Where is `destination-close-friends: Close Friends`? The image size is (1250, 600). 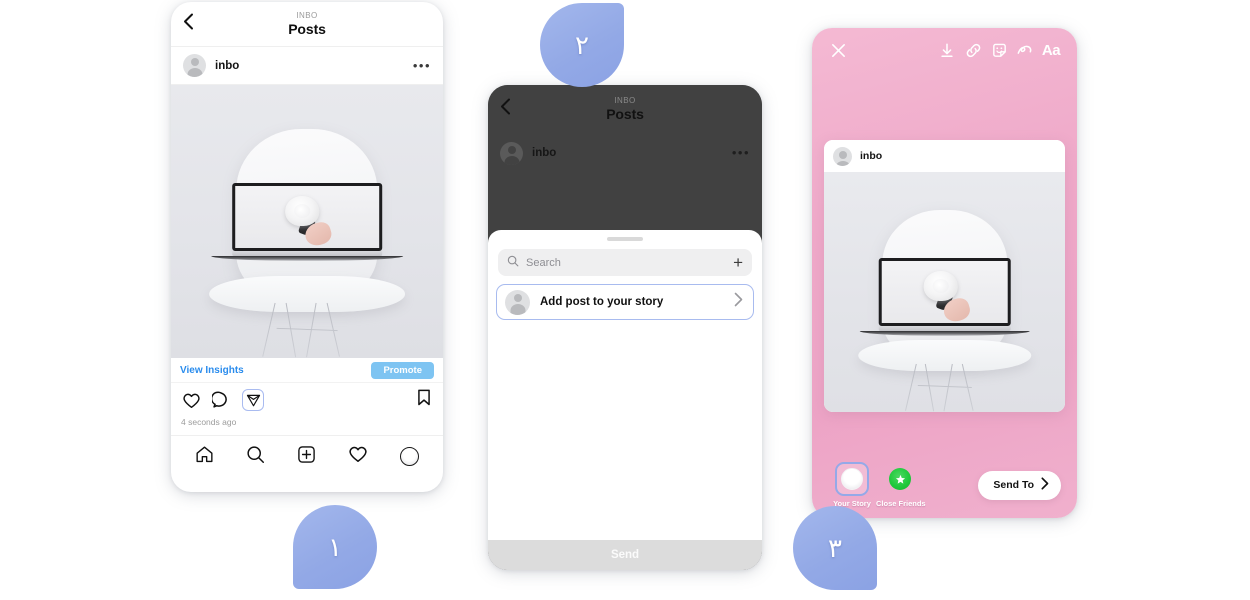
destination-close-friends: Close Friends is located at coordinates (901, 485).